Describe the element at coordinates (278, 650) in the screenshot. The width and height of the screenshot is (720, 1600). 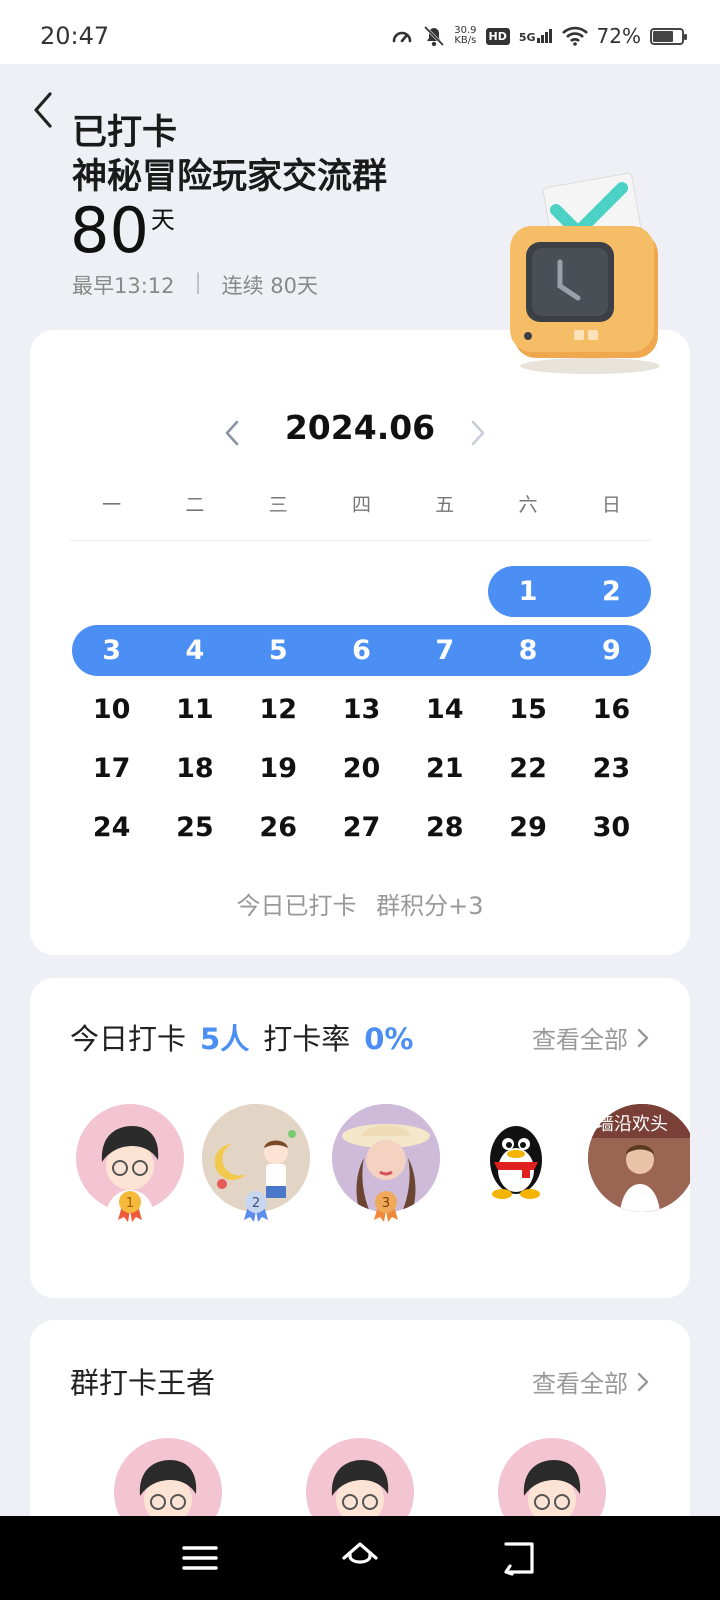
I see `calendar-day-checked: 5` at that location.